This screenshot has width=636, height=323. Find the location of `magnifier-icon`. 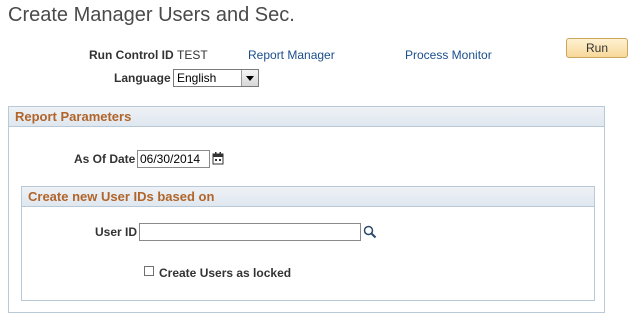

magnifier-icon is located at coordinates (370, 232).